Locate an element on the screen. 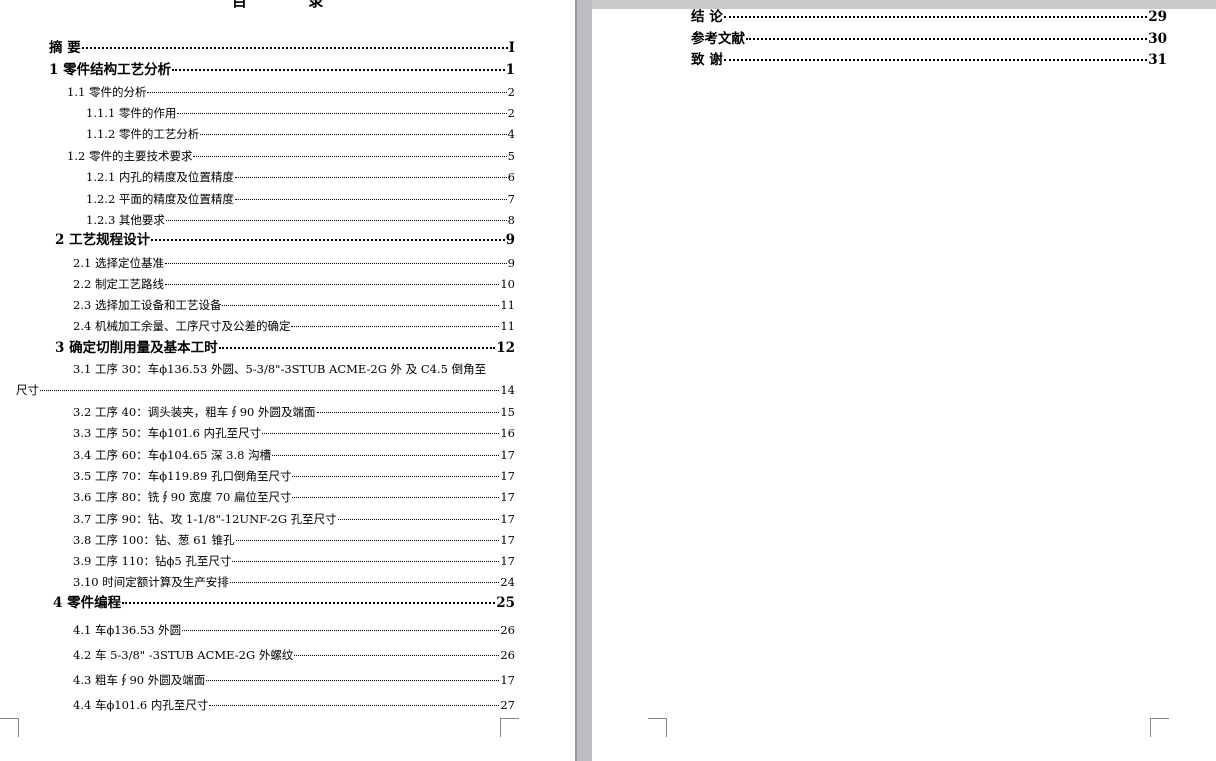  toc-entry: 4 零件编程 25 is located at coordinates (284, 603).